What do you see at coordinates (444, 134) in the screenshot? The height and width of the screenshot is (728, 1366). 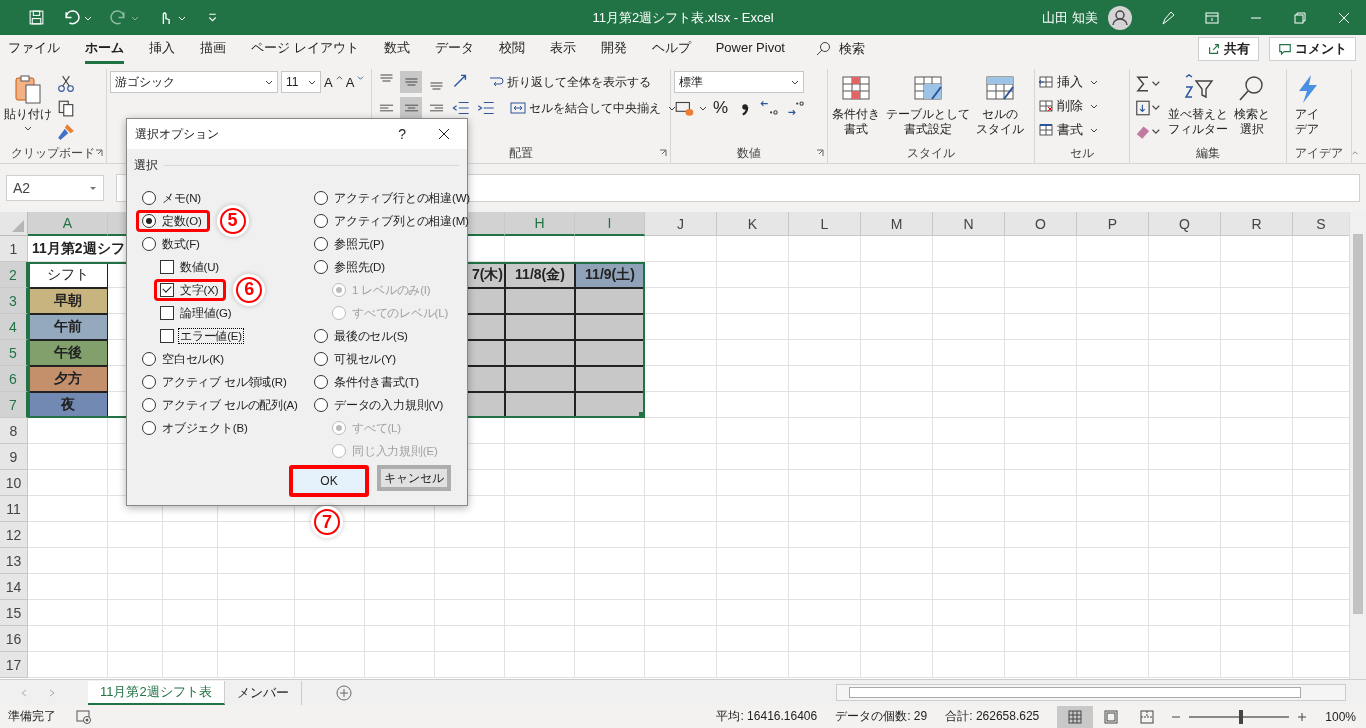 I see `close-icon` at bounding box center [444, 134].